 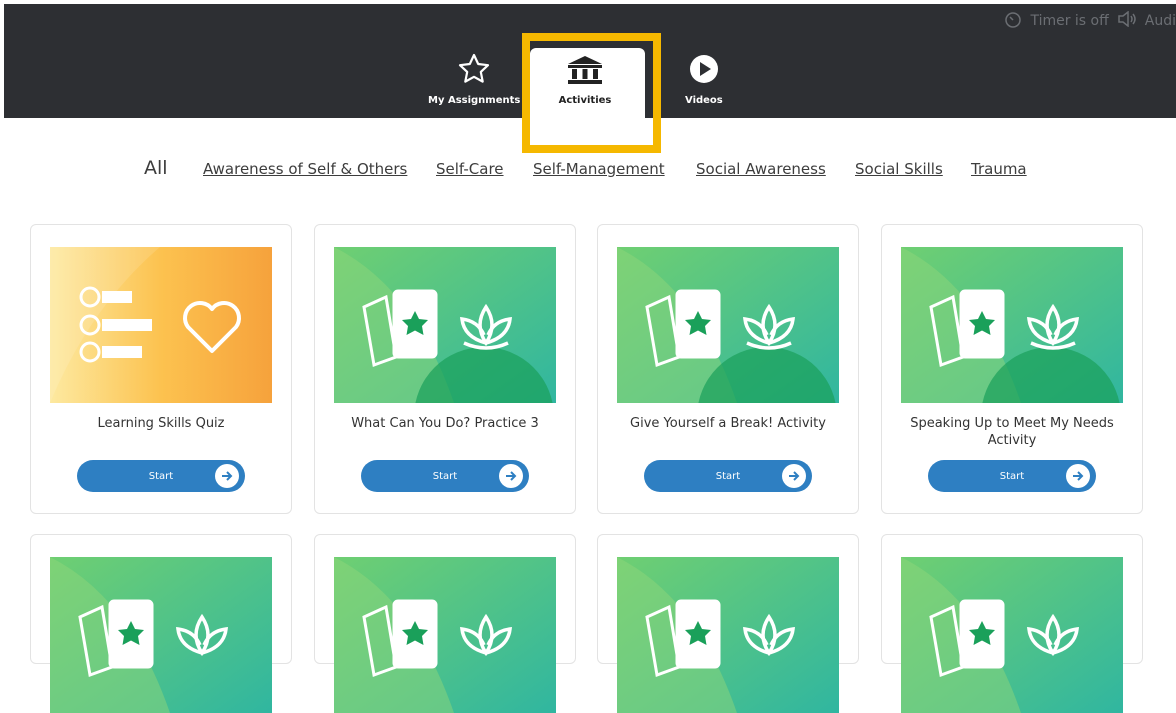 I want to click on filter-self-care: Self-Care, so click(x=470, y=169).